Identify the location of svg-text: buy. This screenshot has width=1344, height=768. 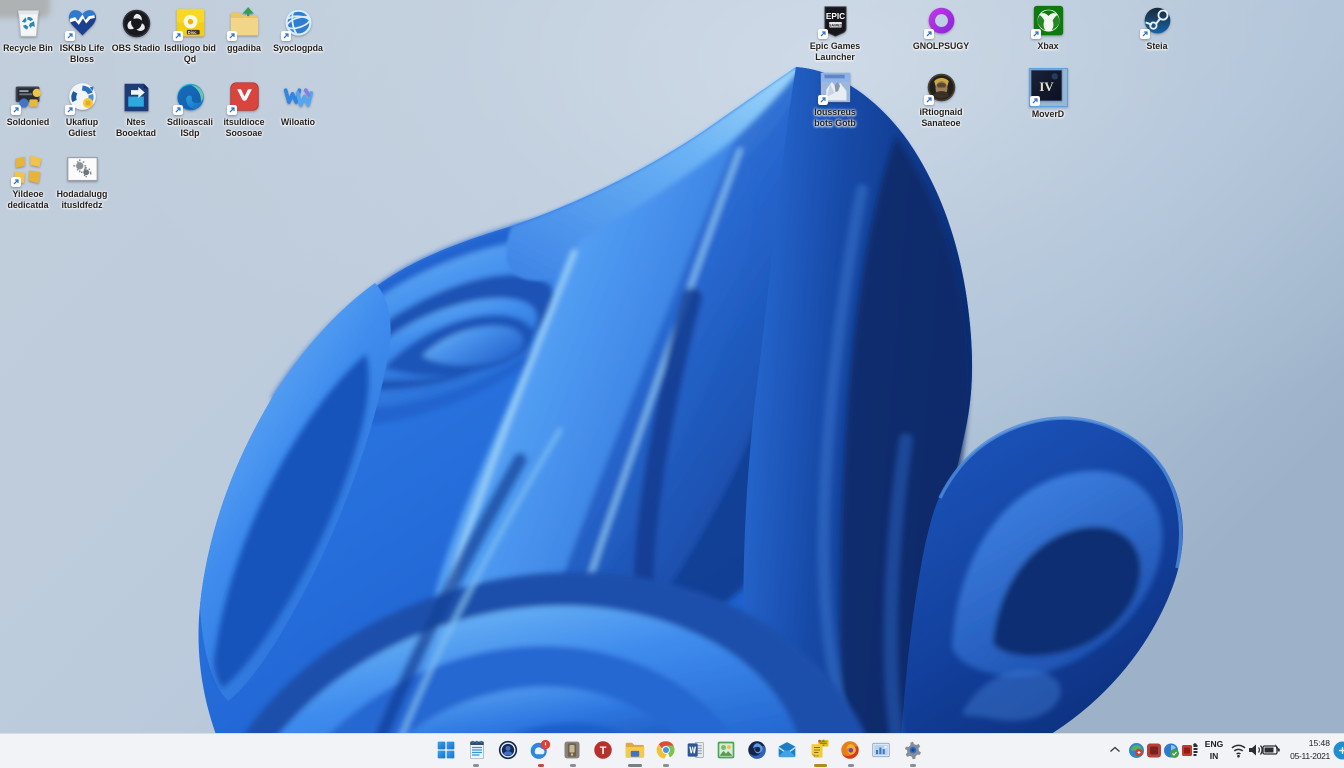
(816, 755).